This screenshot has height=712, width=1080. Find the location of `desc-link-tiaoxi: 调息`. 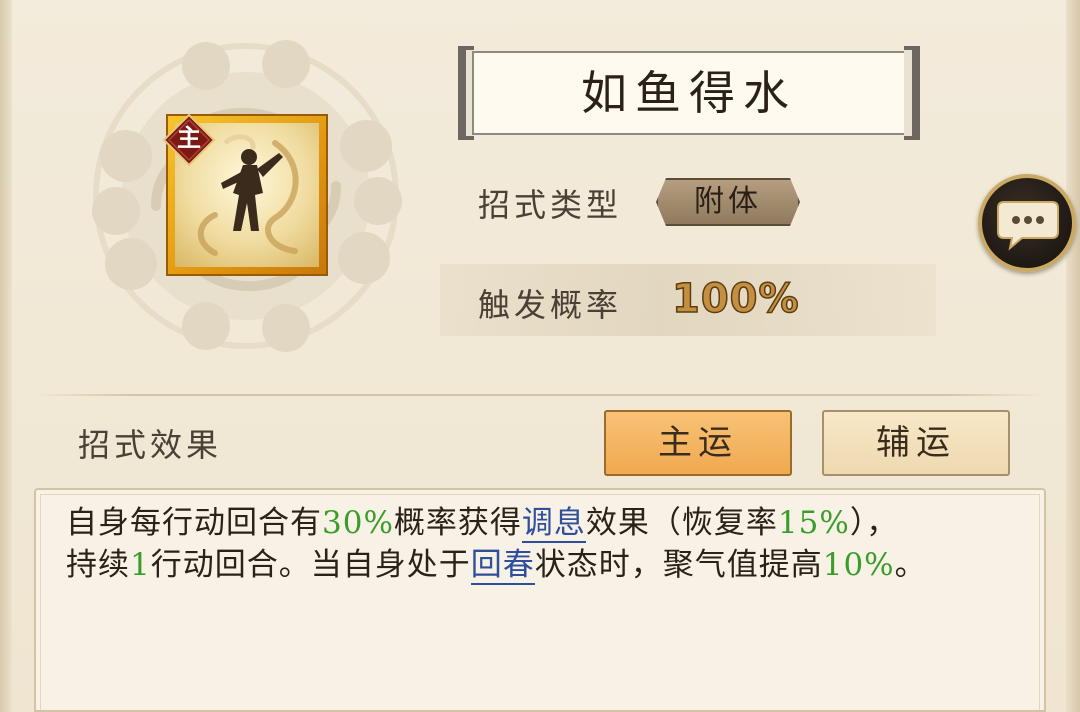

desc-link-tiaoxi: 调息 is located at coordinates (553, 524).